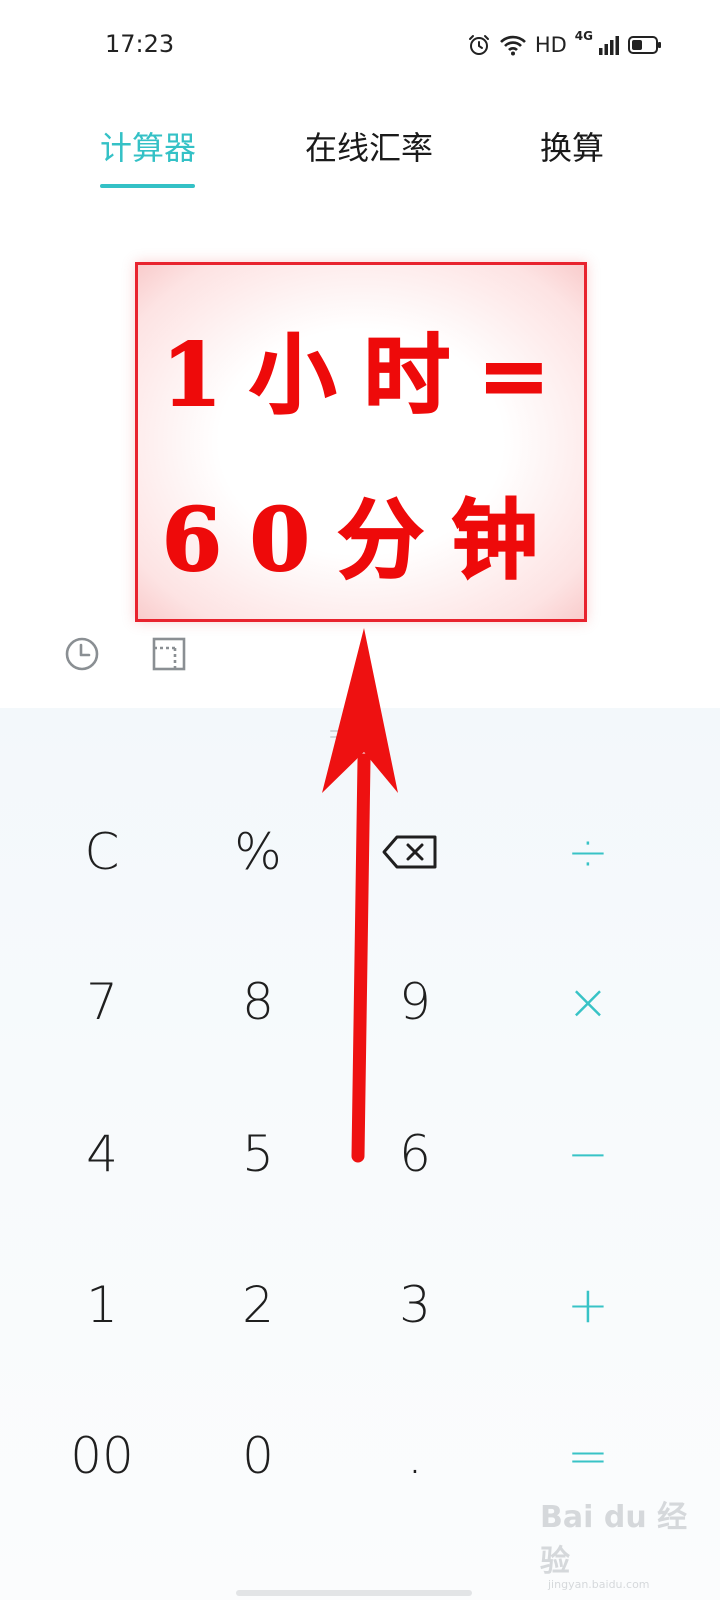  I want to click on network-type-label: 4G, so click(583, 36).